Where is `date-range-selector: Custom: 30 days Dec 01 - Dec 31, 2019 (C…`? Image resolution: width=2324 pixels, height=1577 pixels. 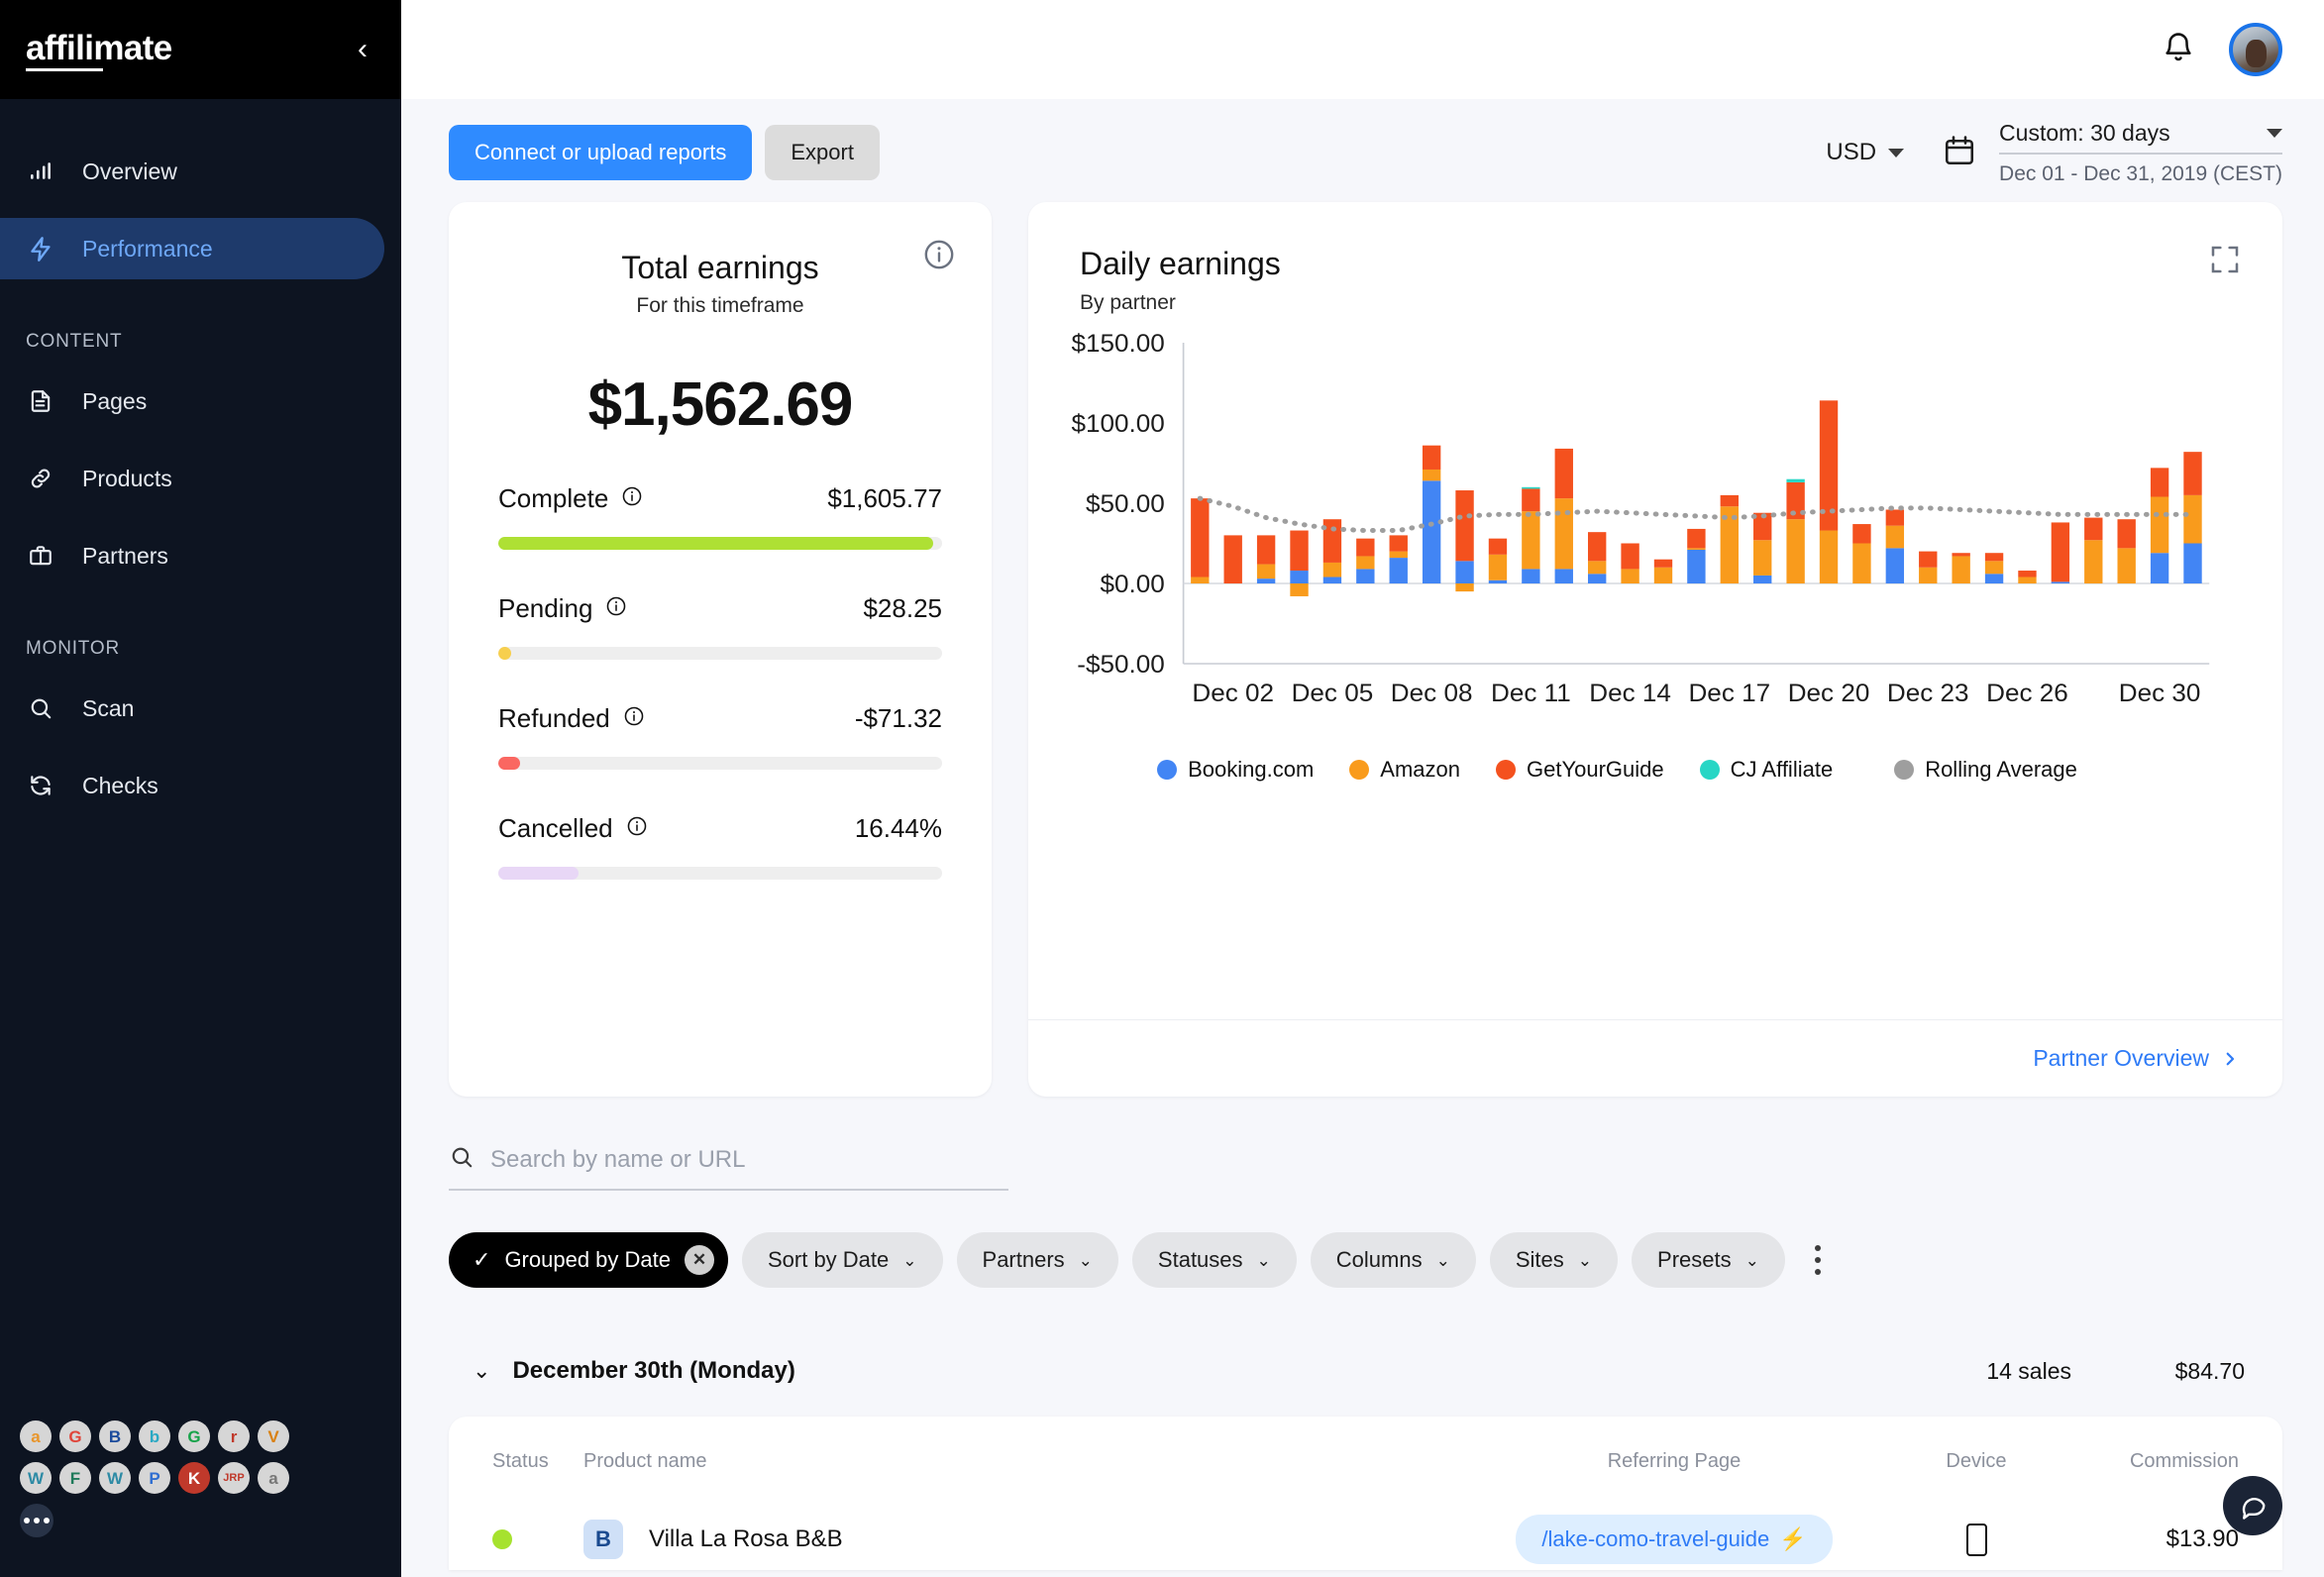 date-range-selector: Custom: 30 days Dec 01 - Dec 31, 2019 (C… is located at coordinates (2112, 153).